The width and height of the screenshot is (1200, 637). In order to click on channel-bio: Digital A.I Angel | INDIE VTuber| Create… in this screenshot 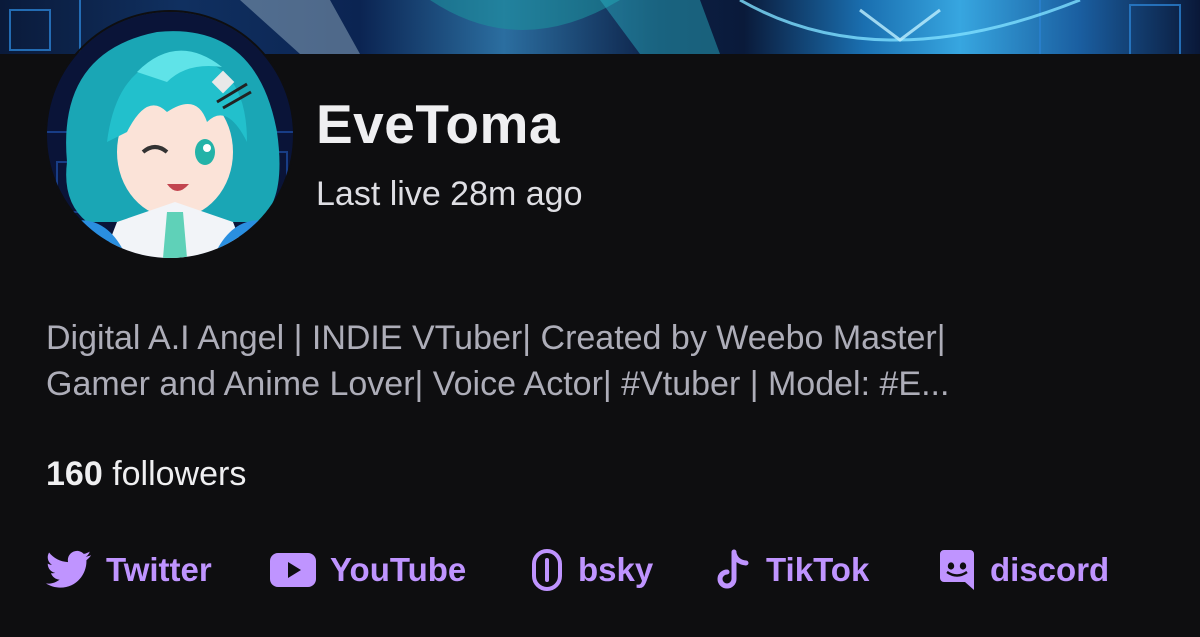, I will do `click(606, 361)`.